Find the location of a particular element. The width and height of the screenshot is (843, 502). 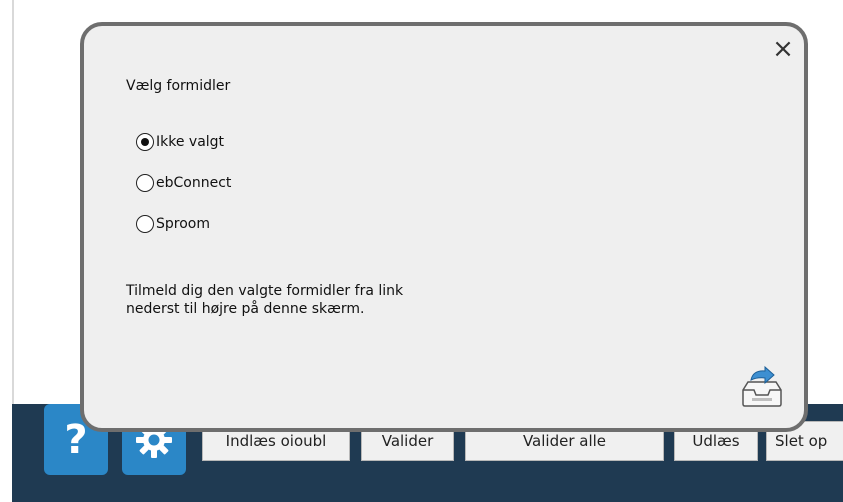

radio-option-ikke-valgt: Ikke valgt is located at coordinates (180, 142).